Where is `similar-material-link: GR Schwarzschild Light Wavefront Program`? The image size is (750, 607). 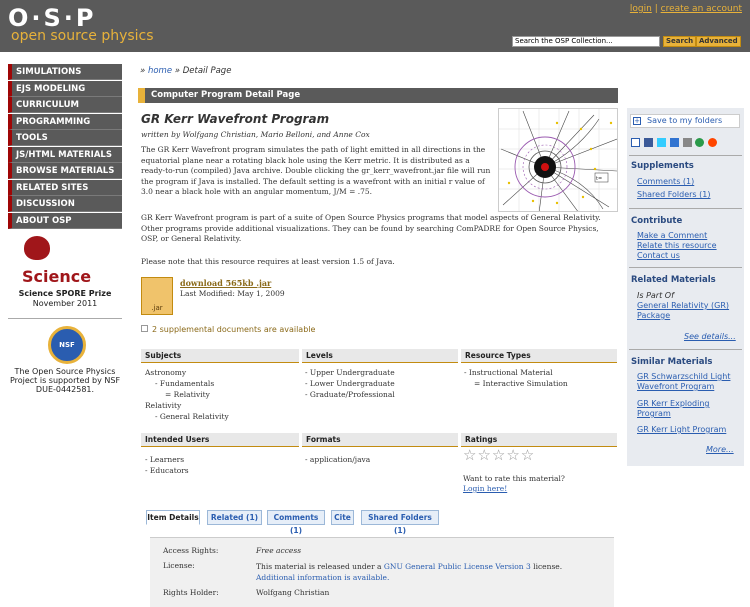 similar-material-link: GR Schwarzschild Light Wavefront Program is located at coordinates (689, 382).